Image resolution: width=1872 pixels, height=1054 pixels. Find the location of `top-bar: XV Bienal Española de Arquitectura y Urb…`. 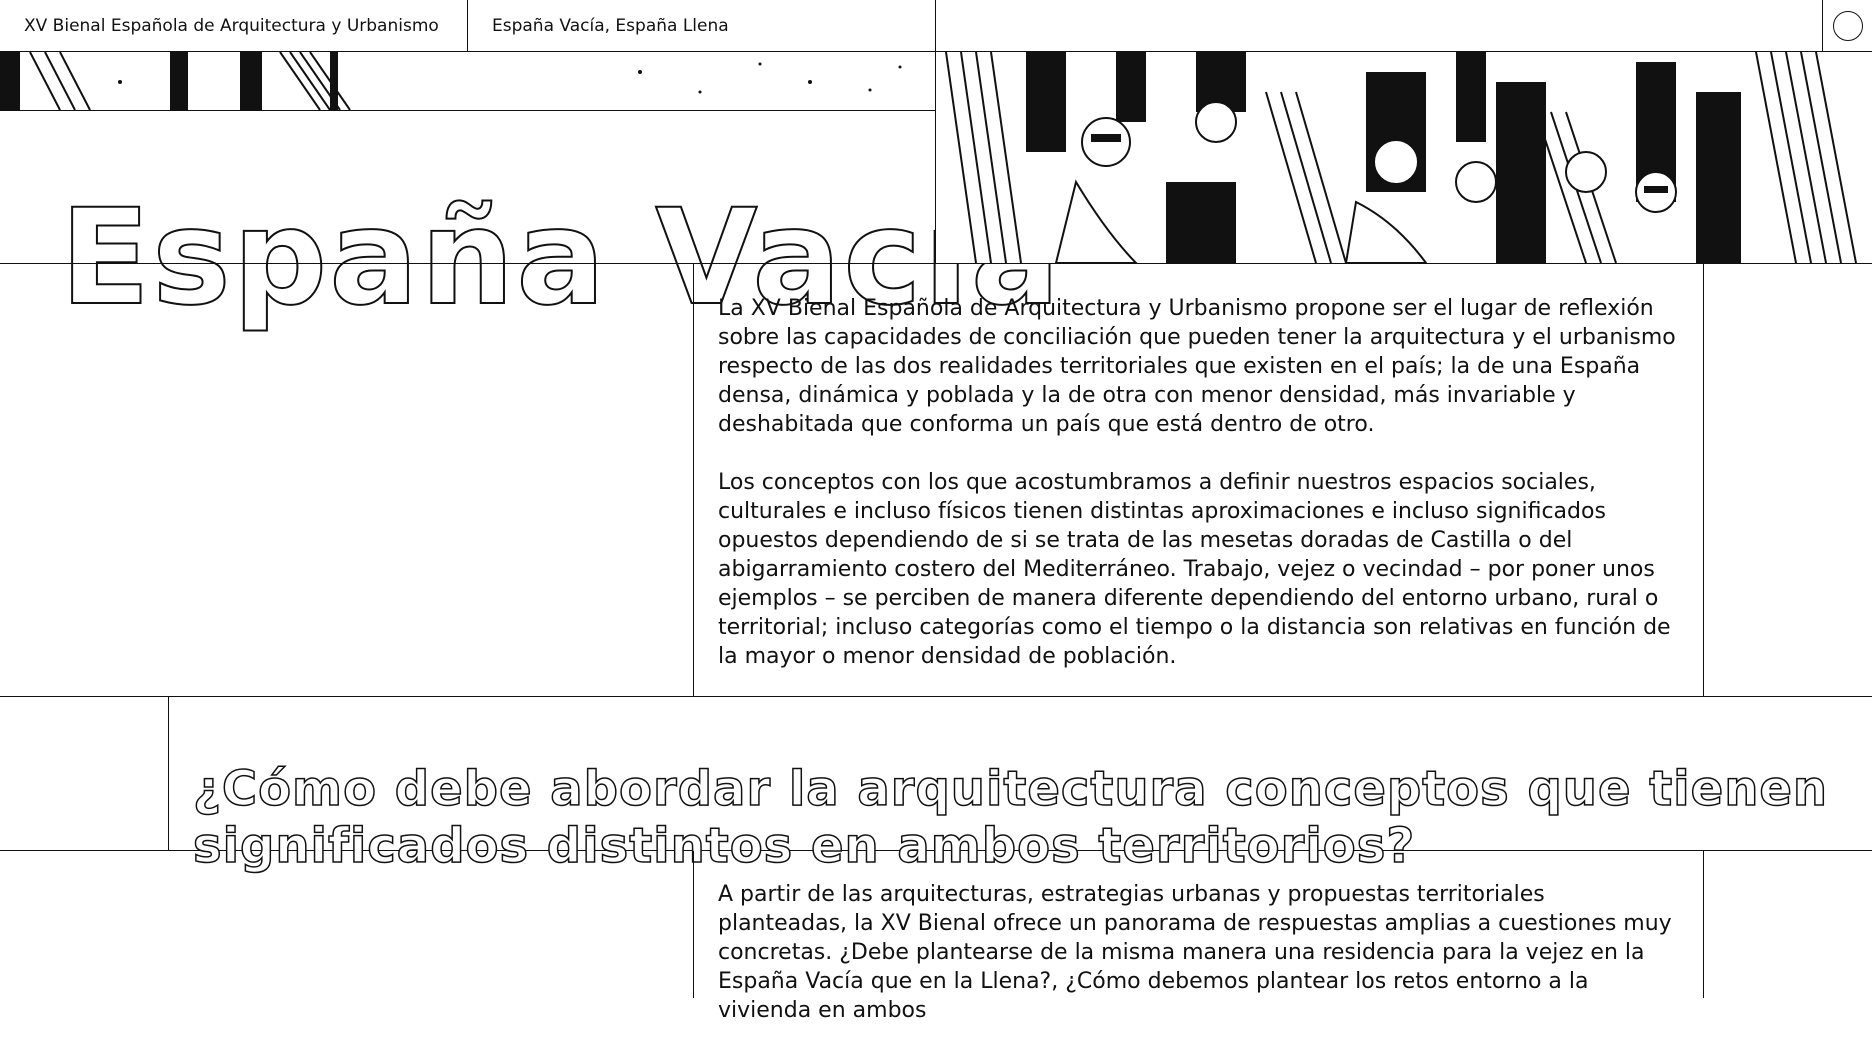

top-bar: XV Bienal Española de Arquitectura y Urb… is located at coordinates (936, 26).